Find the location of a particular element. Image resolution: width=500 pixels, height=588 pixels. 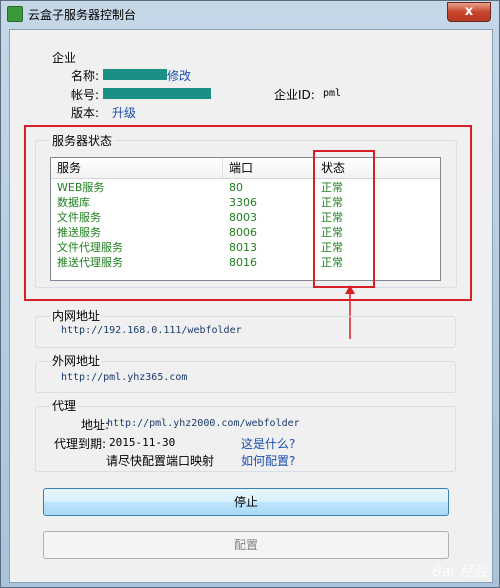

enterprise-id-label: 企业ID: is located at coordinates (294, 95).